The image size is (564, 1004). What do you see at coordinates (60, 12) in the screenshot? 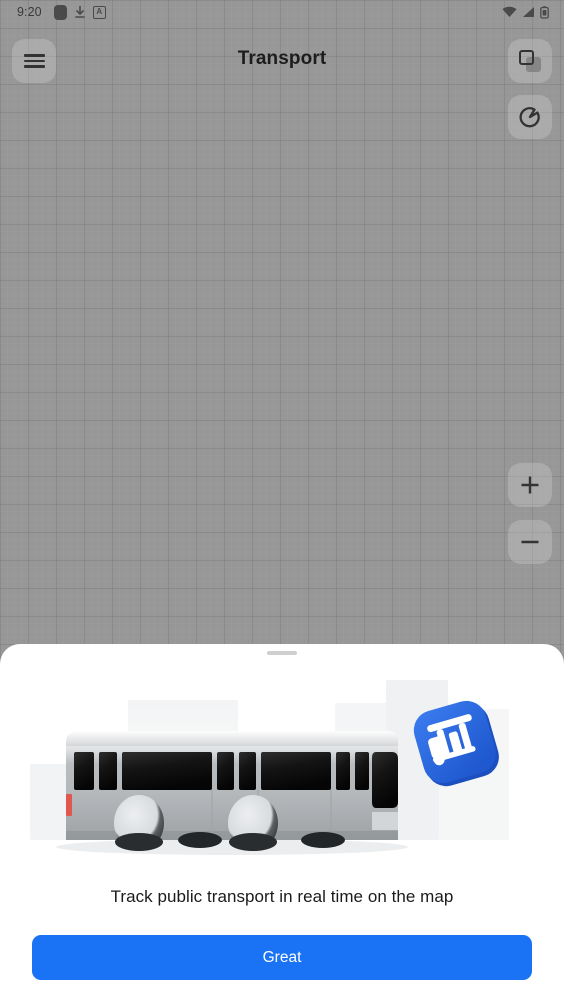
I see `rounded-square-icon` at bounding box center [60, 12].